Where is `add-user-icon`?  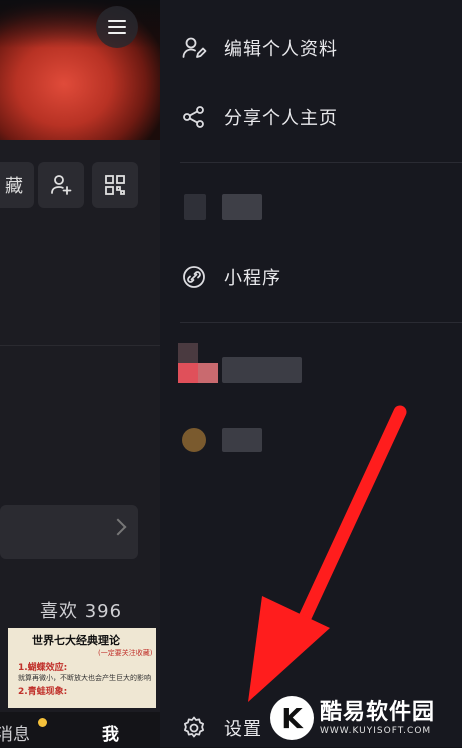 add-user-icon is located at coordinates (61, 185).